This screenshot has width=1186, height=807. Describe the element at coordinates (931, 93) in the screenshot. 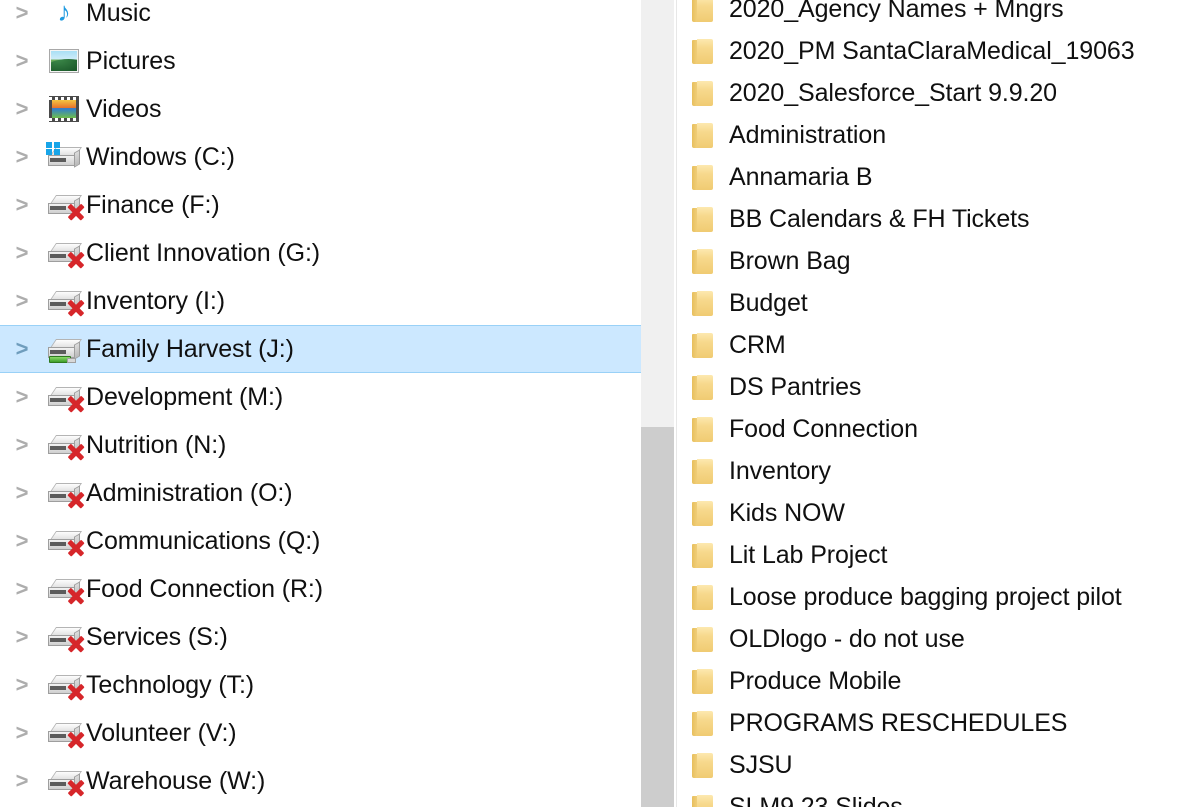

I see `file-list-row: 2020_Salesforce_Start 9.9.20` at that location.